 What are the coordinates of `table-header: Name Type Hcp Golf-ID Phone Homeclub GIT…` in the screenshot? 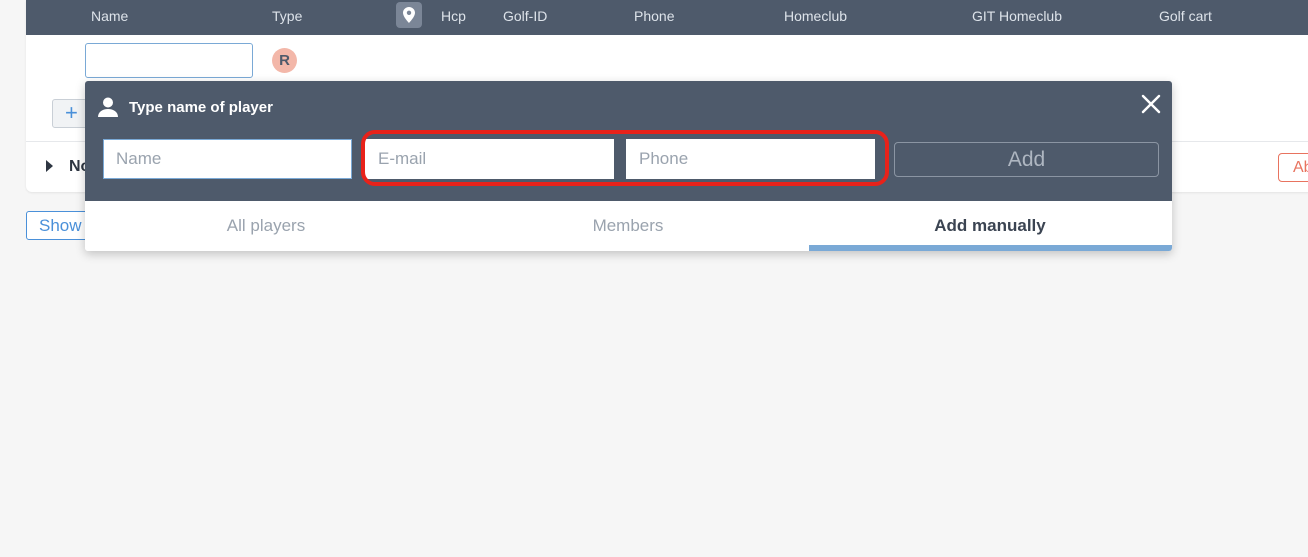 It's located at (667, 17).